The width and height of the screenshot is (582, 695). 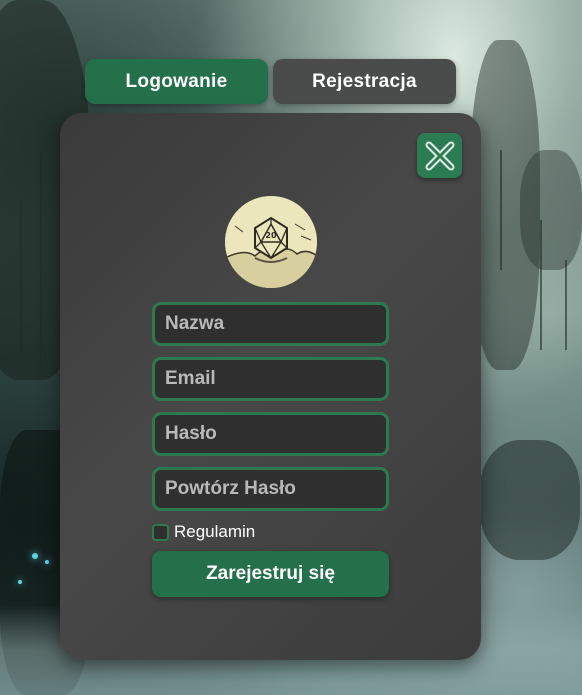 I want to click on terms-label: Regulamin, so click(x=215, y=531).